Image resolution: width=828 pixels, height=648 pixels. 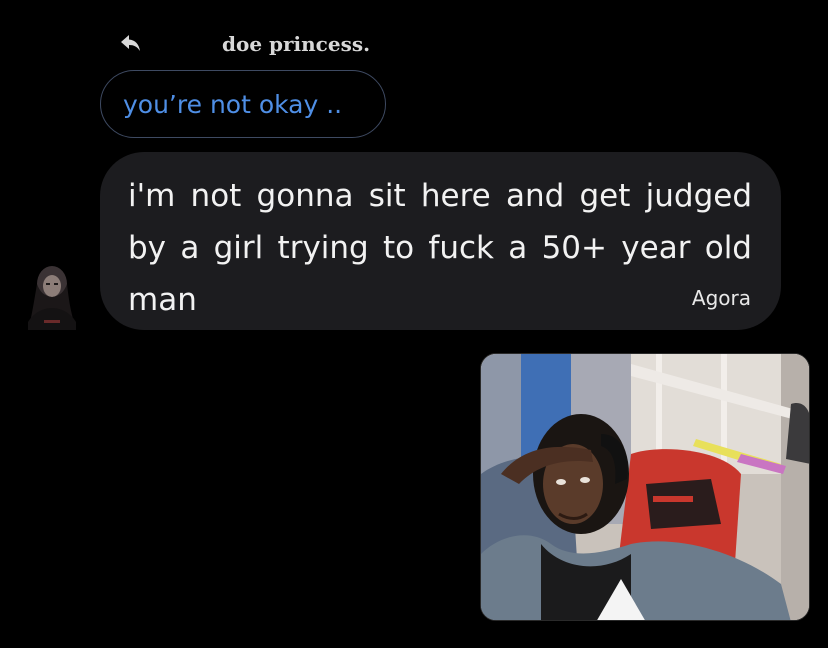 What do you see at coordinates (721, 298) in the screenshot?
I see `message-sender-label: Agora` at bounding box center [721, 298].